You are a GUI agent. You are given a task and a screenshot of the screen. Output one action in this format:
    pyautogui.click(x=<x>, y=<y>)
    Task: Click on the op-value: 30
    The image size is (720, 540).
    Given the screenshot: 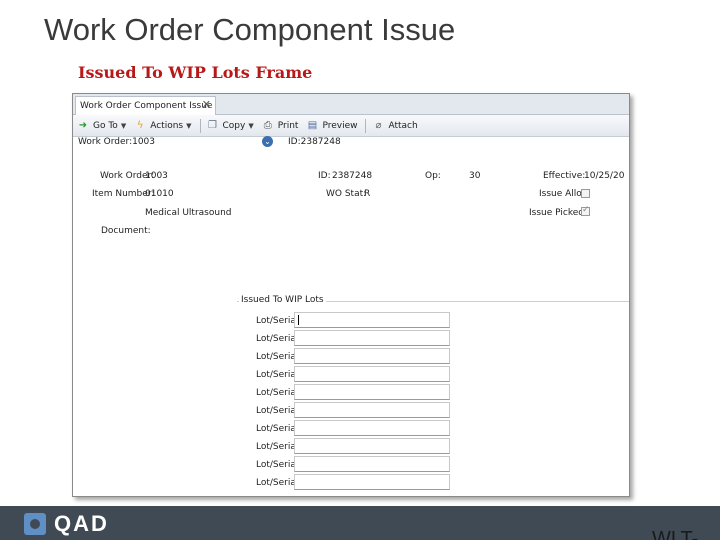 What is the action you would take?
    pyautogui.click(x=475, y=176)
    